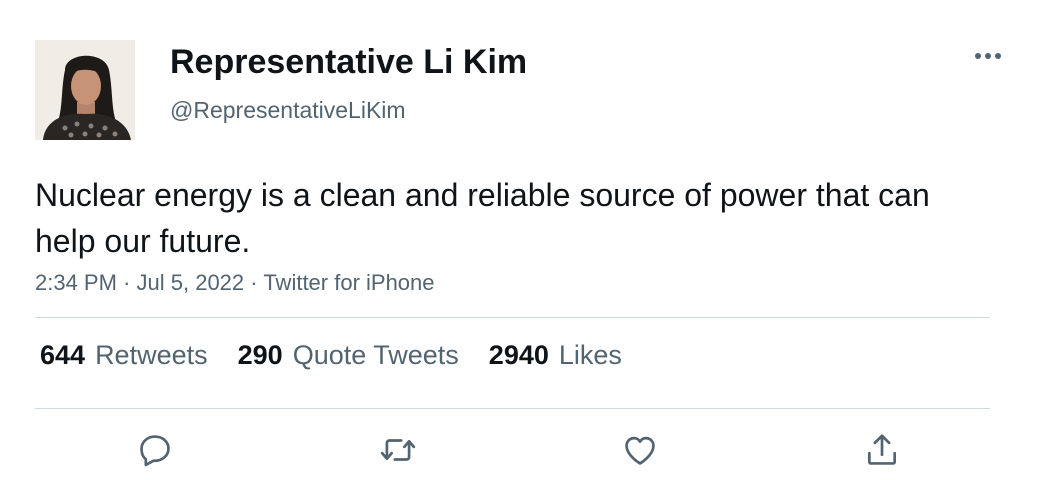 The height and width of the screenshot is (480, 1050). I want to click on share-icon, so click(882, 449).